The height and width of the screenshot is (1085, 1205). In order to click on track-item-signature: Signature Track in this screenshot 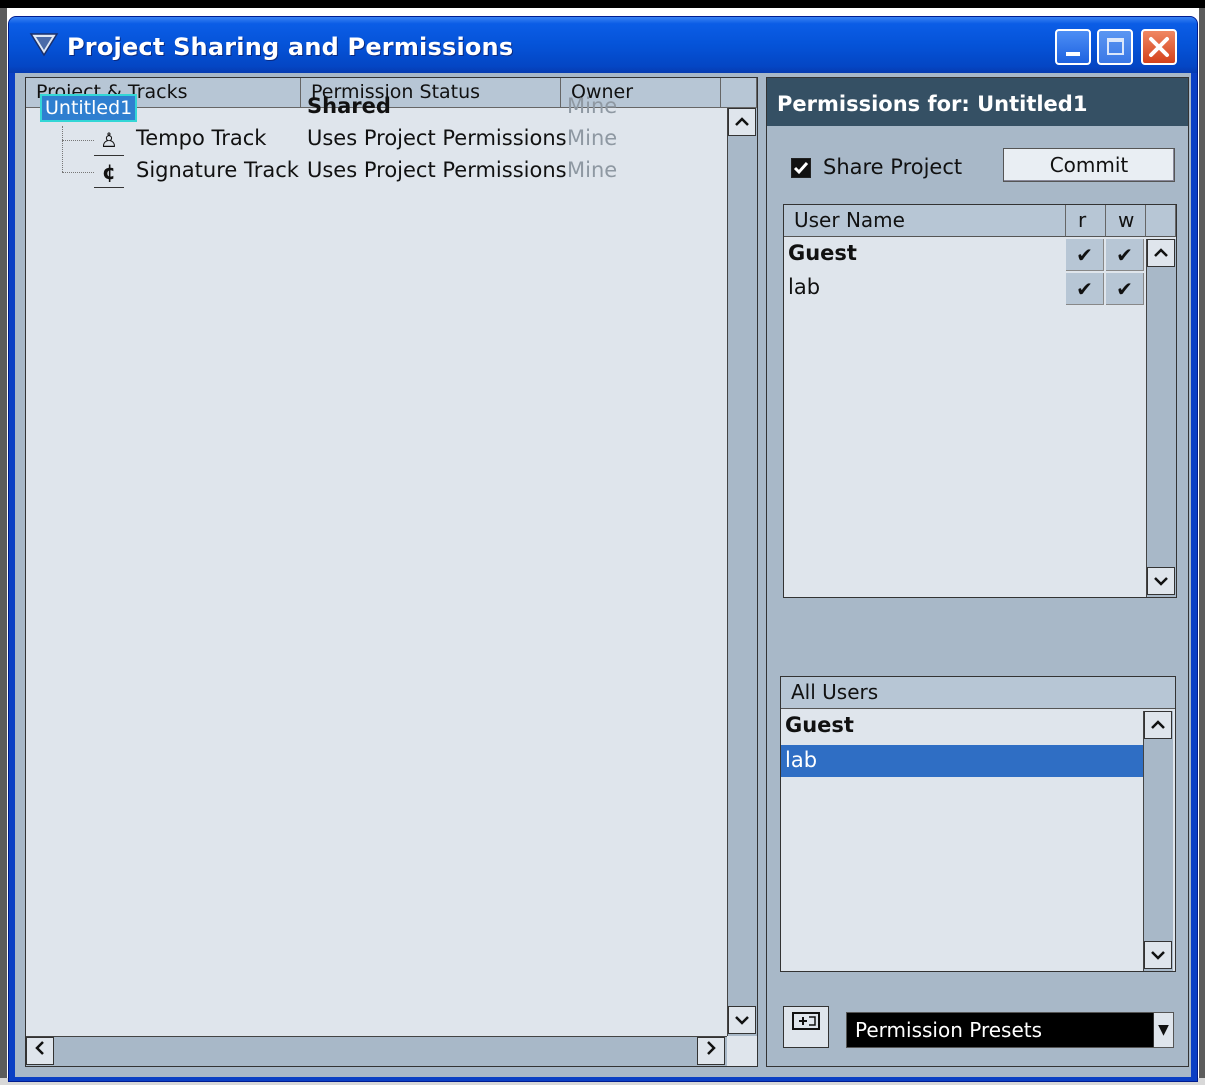, I will do `click(217, 170)`.